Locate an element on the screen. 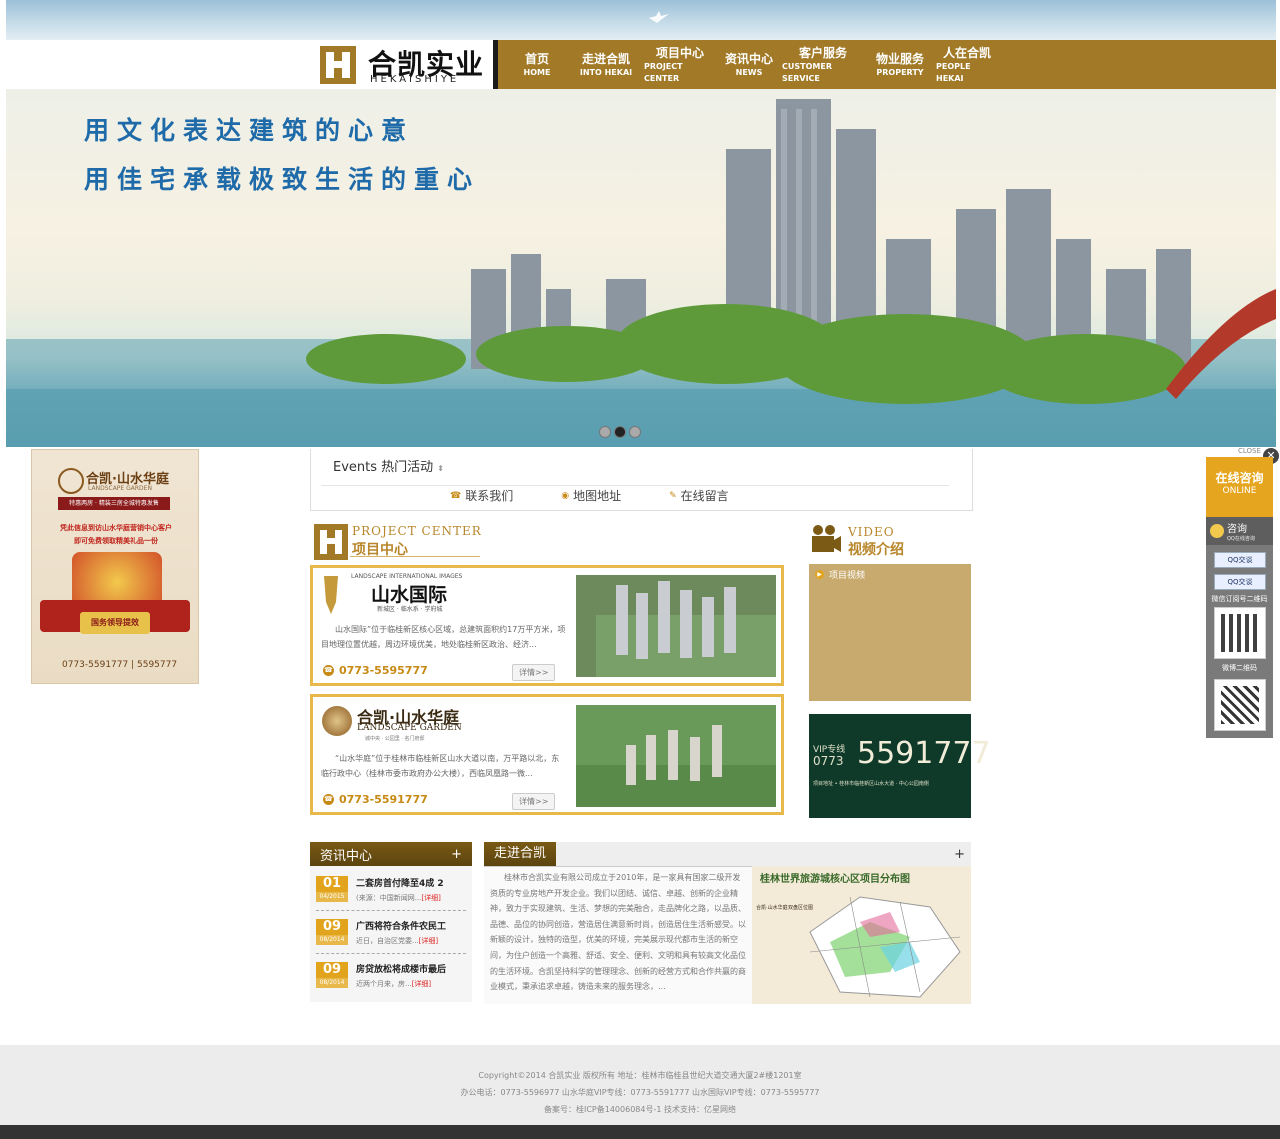  nav-item-news: 资讯中心 NEWS is located at coordinates (749, 64).